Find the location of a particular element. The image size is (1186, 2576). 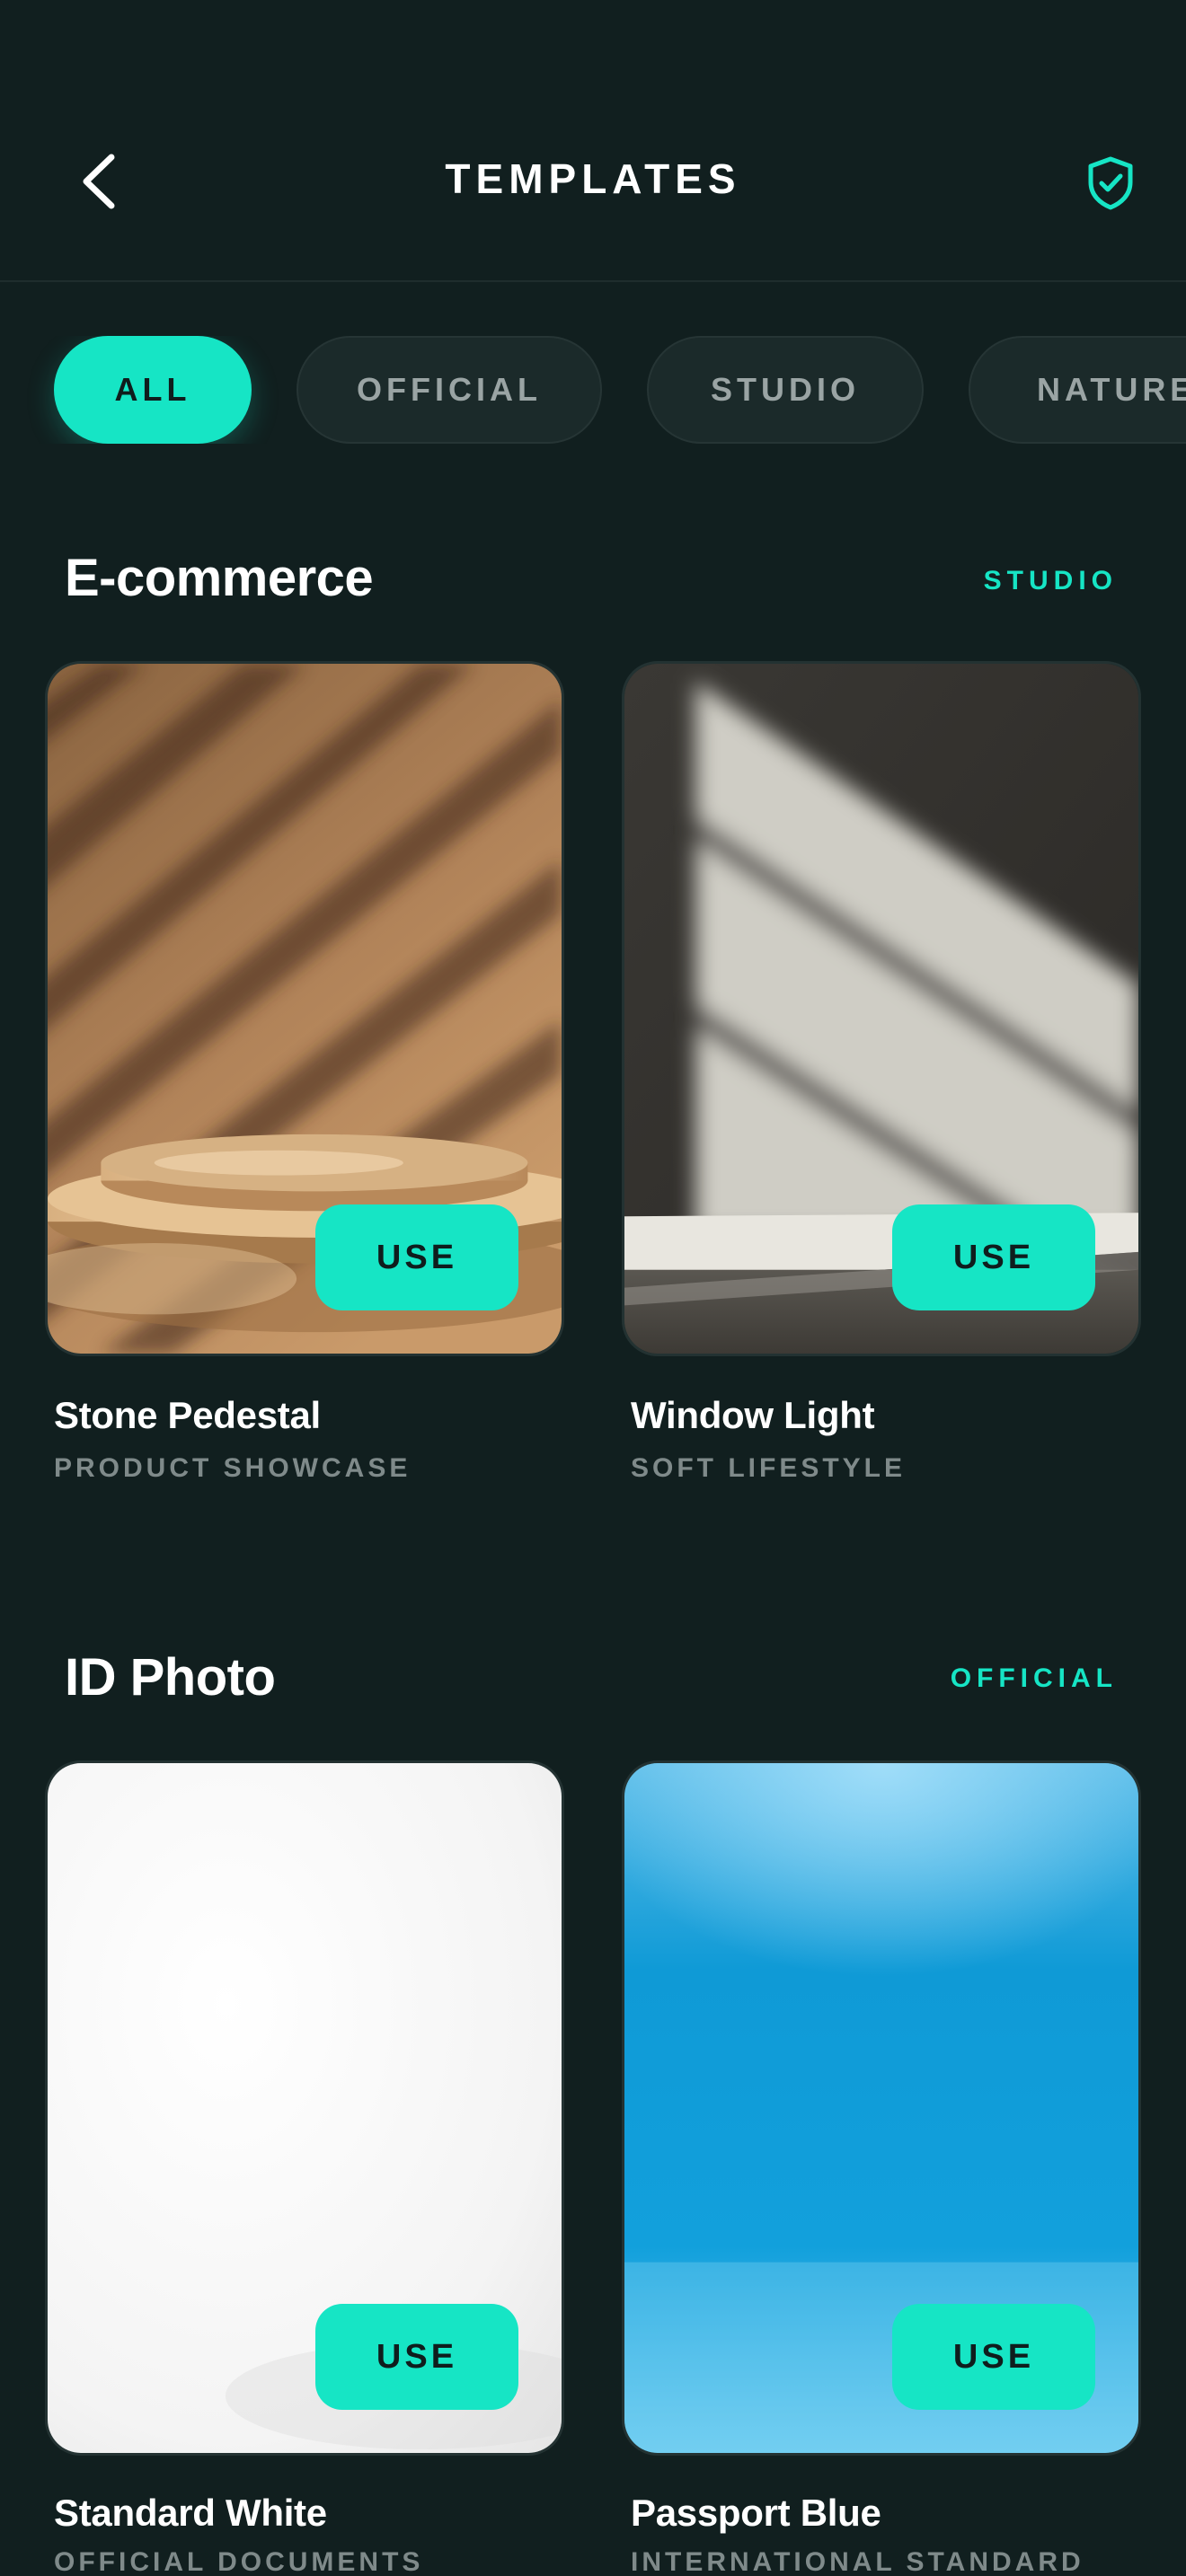

template-card-window-light: USE is located at coordinates (881, 1008).